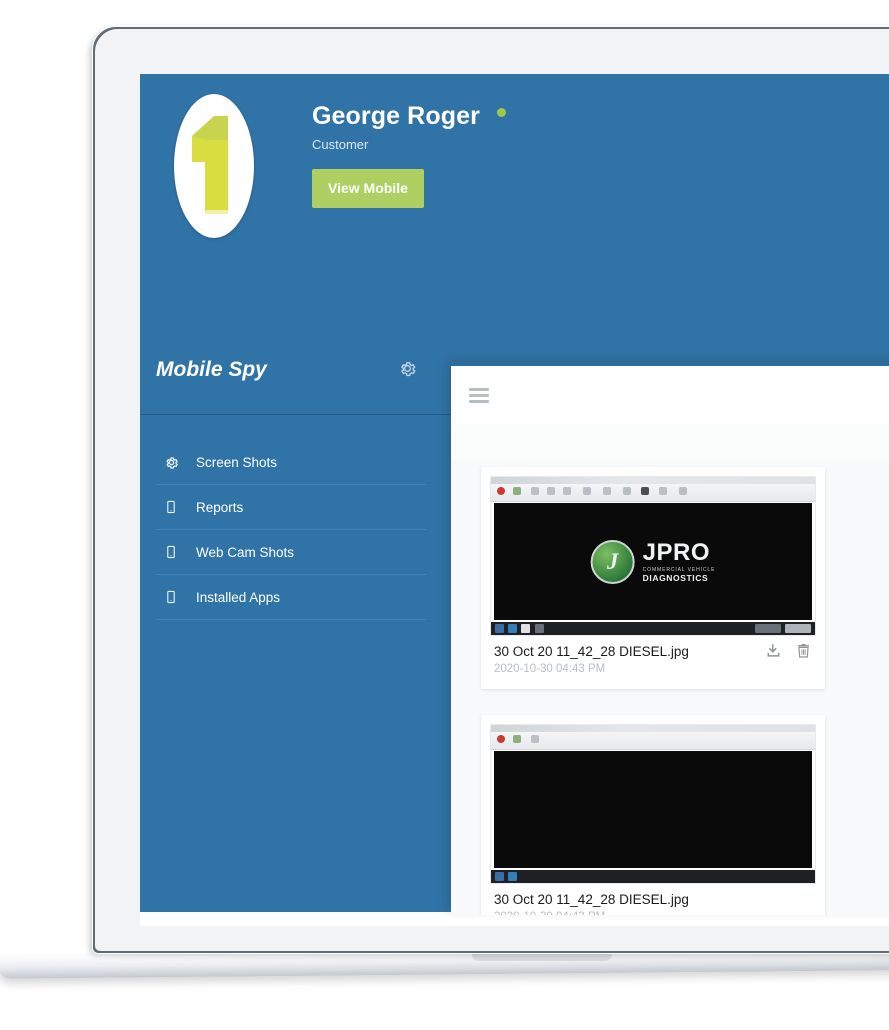 The height and width of the screenshot is (1030, 889). What do you see at coordinates (675, 577) in the screenshot?
I see `jpro-tagline-2: DIAGNOSTICS` at bounding box center [675, 577].